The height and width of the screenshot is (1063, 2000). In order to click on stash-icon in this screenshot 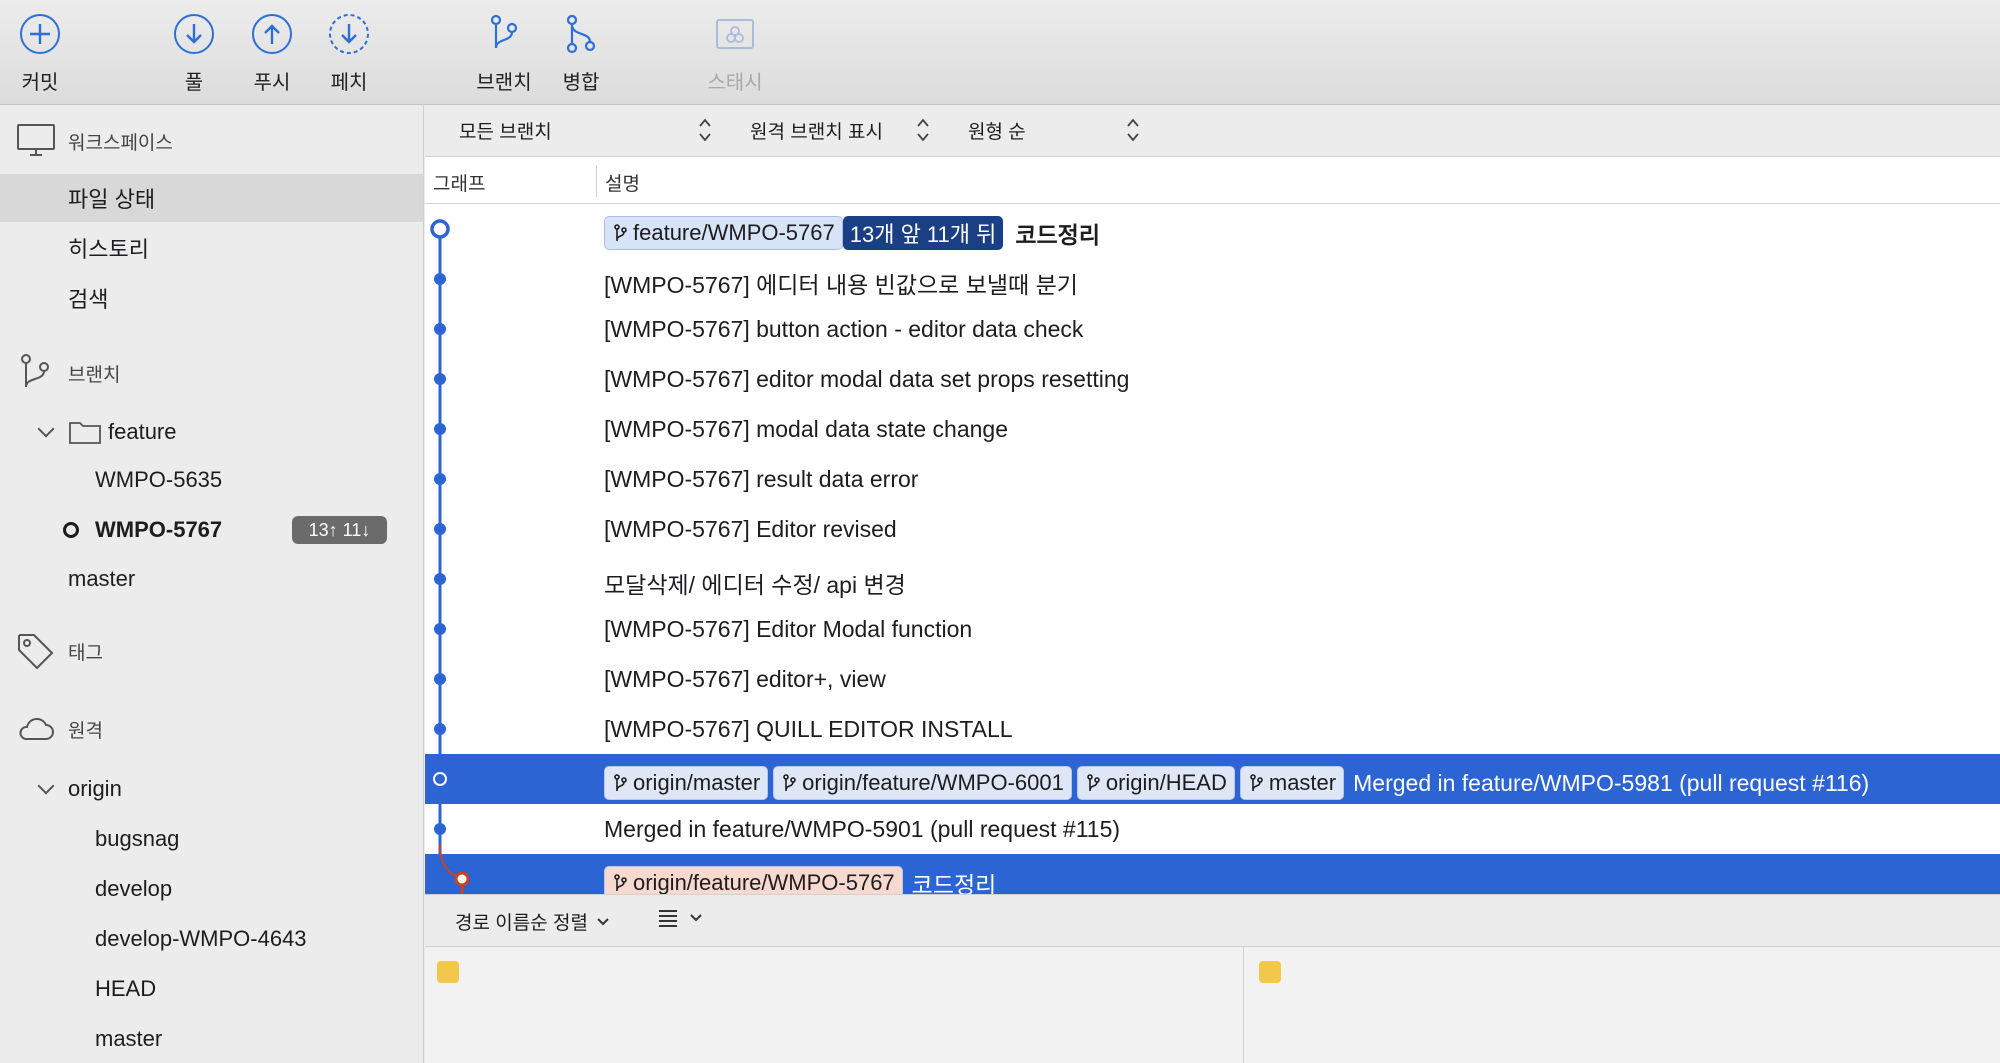, I will do `click(735, 34)`.